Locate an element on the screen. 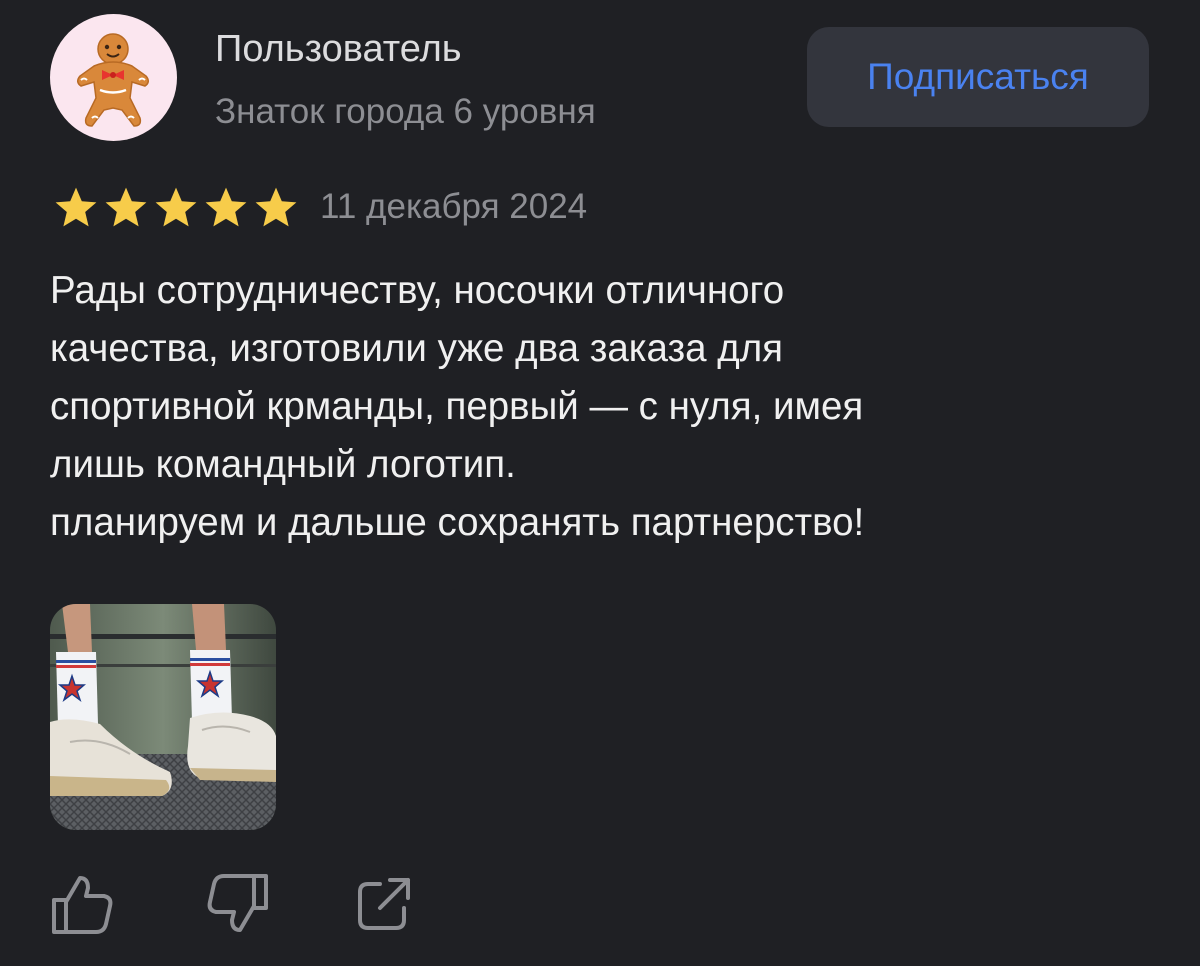 The height and width of the screenshot is (966, 1200). star-rating is located at coordinates (177, 208).